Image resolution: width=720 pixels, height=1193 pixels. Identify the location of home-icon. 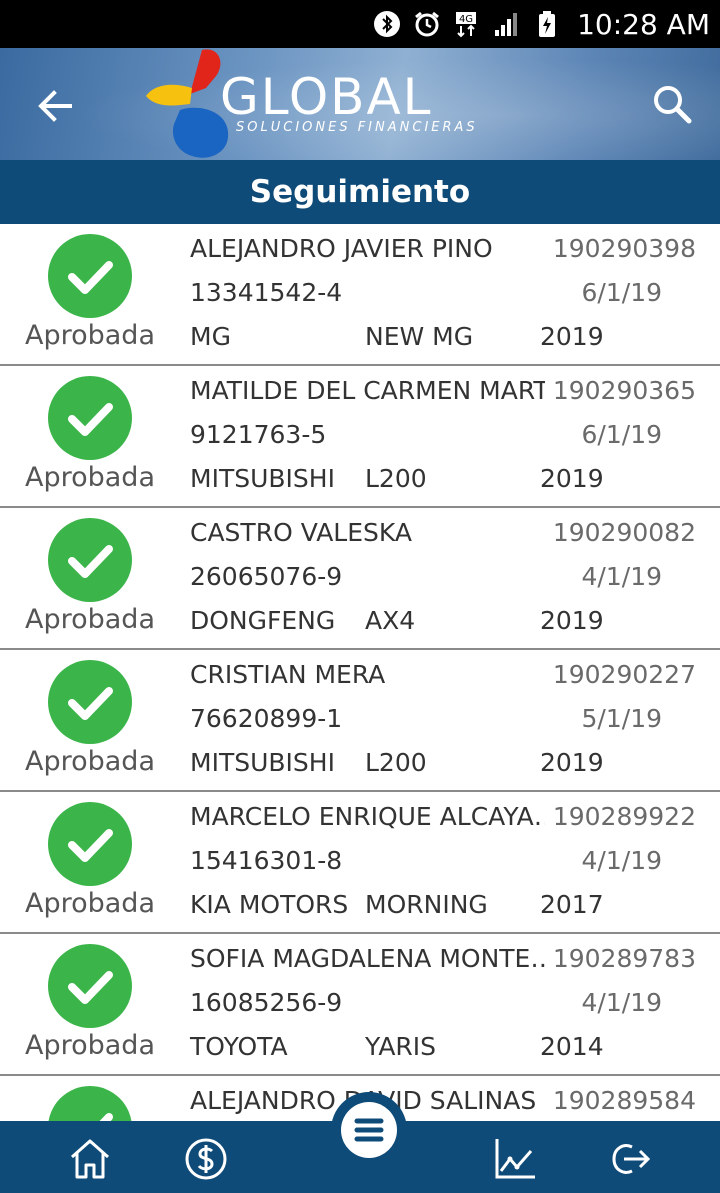
(90, 1159).